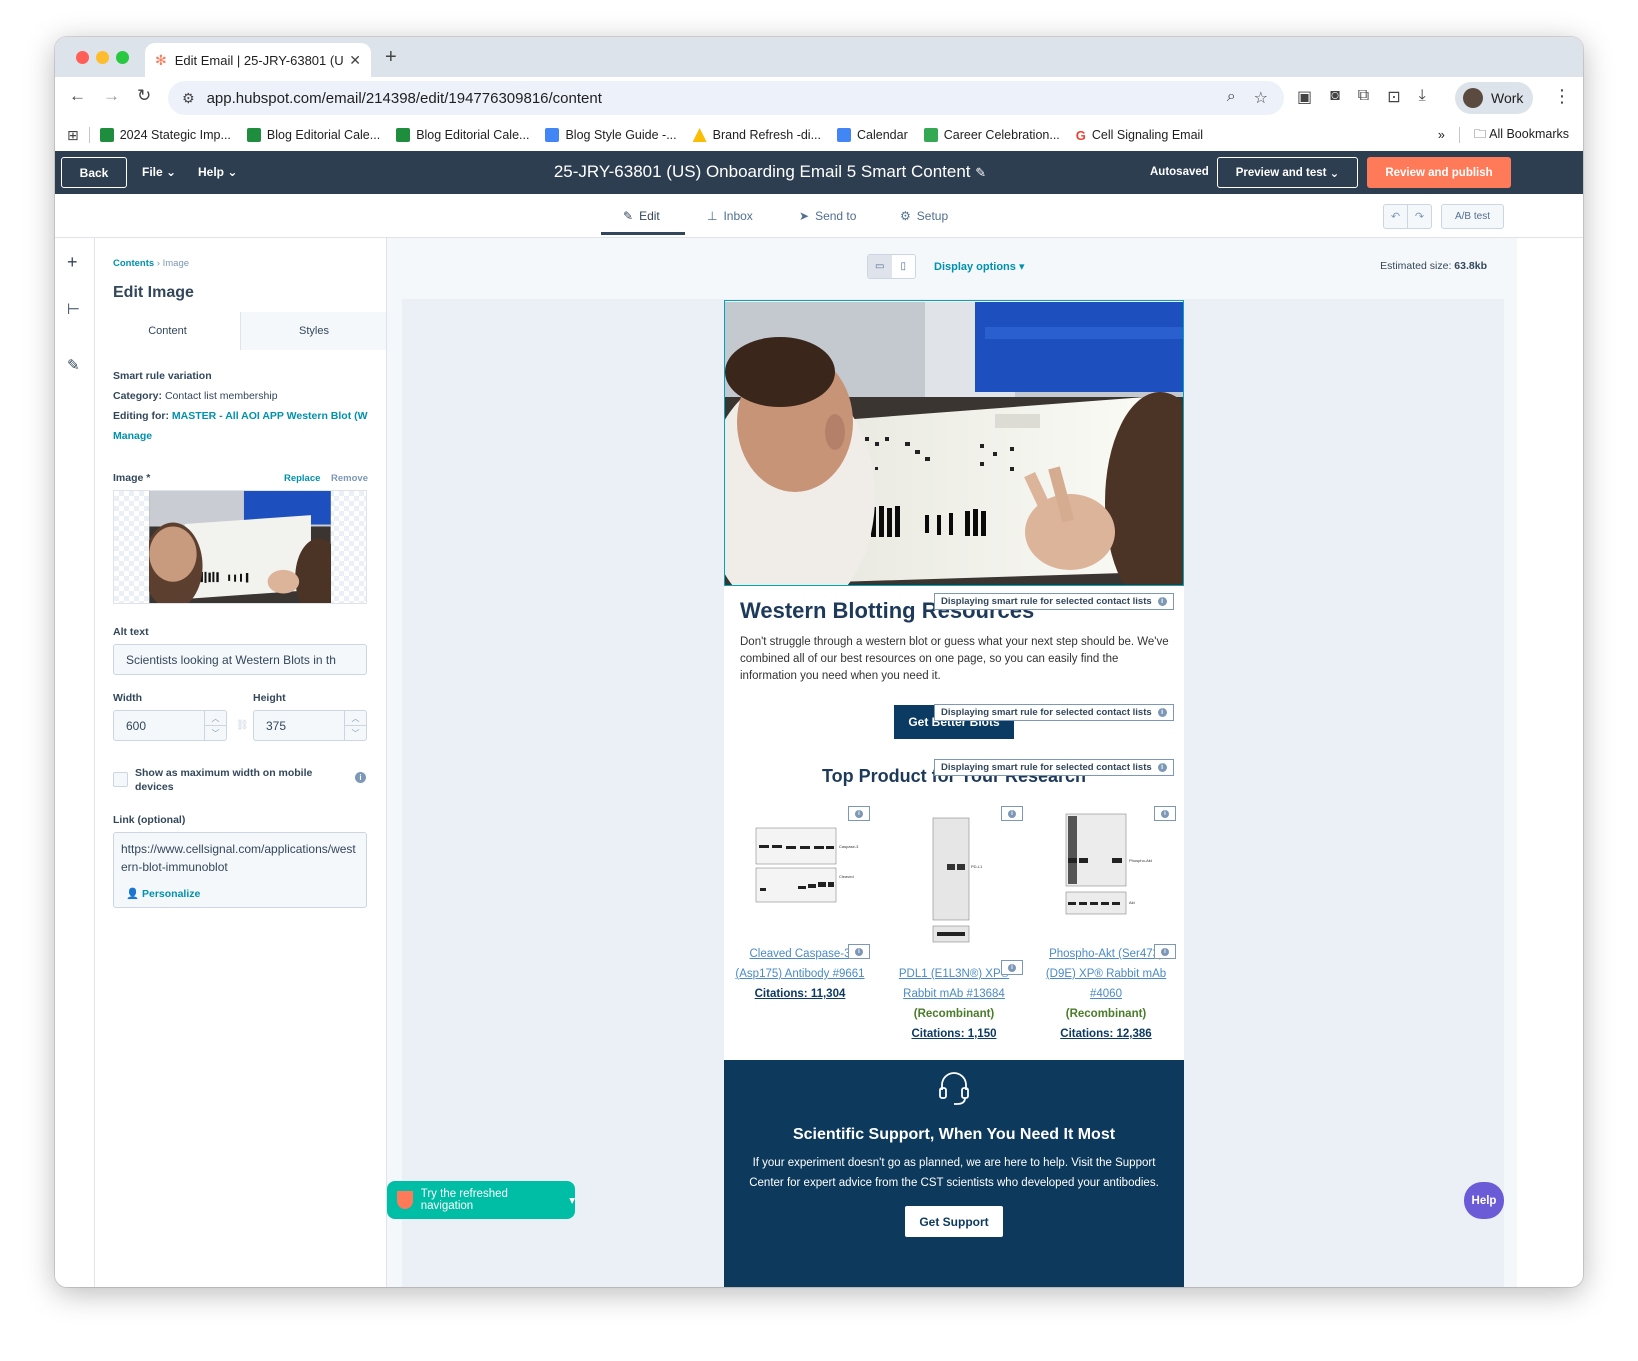  What do you see at coordinates (72, 262) in the screenshot?
I see `add-icon: +` at bounding box center [72, 262].